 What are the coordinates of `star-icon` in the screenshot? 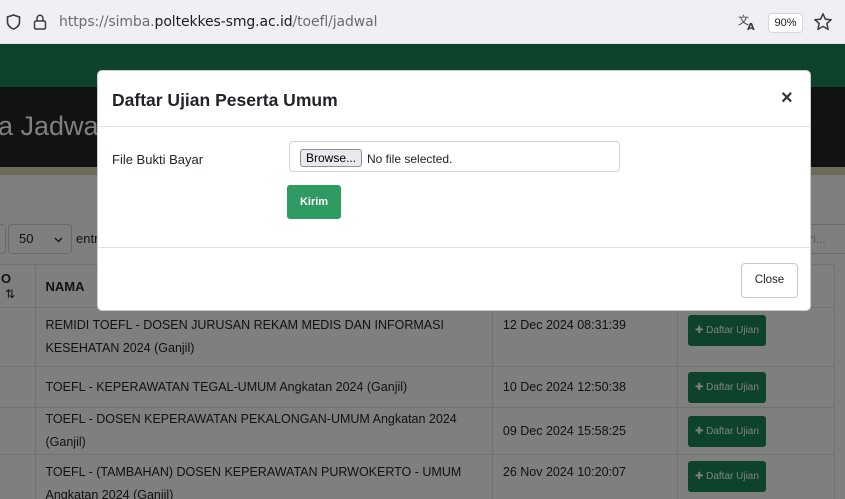 It's located at (823, 22).